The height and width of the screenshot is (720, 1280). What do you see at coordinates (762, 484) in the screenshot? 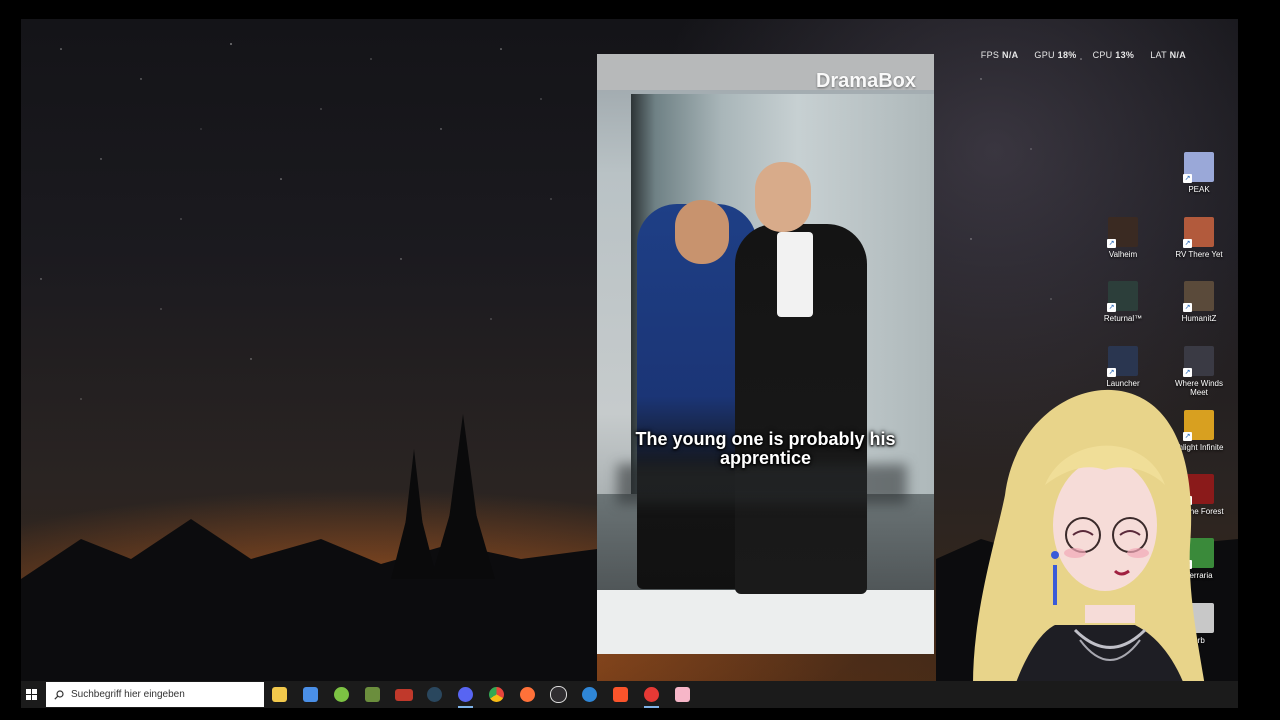
I see `blurred-subtitle-region` at bounding box center [762, 484].